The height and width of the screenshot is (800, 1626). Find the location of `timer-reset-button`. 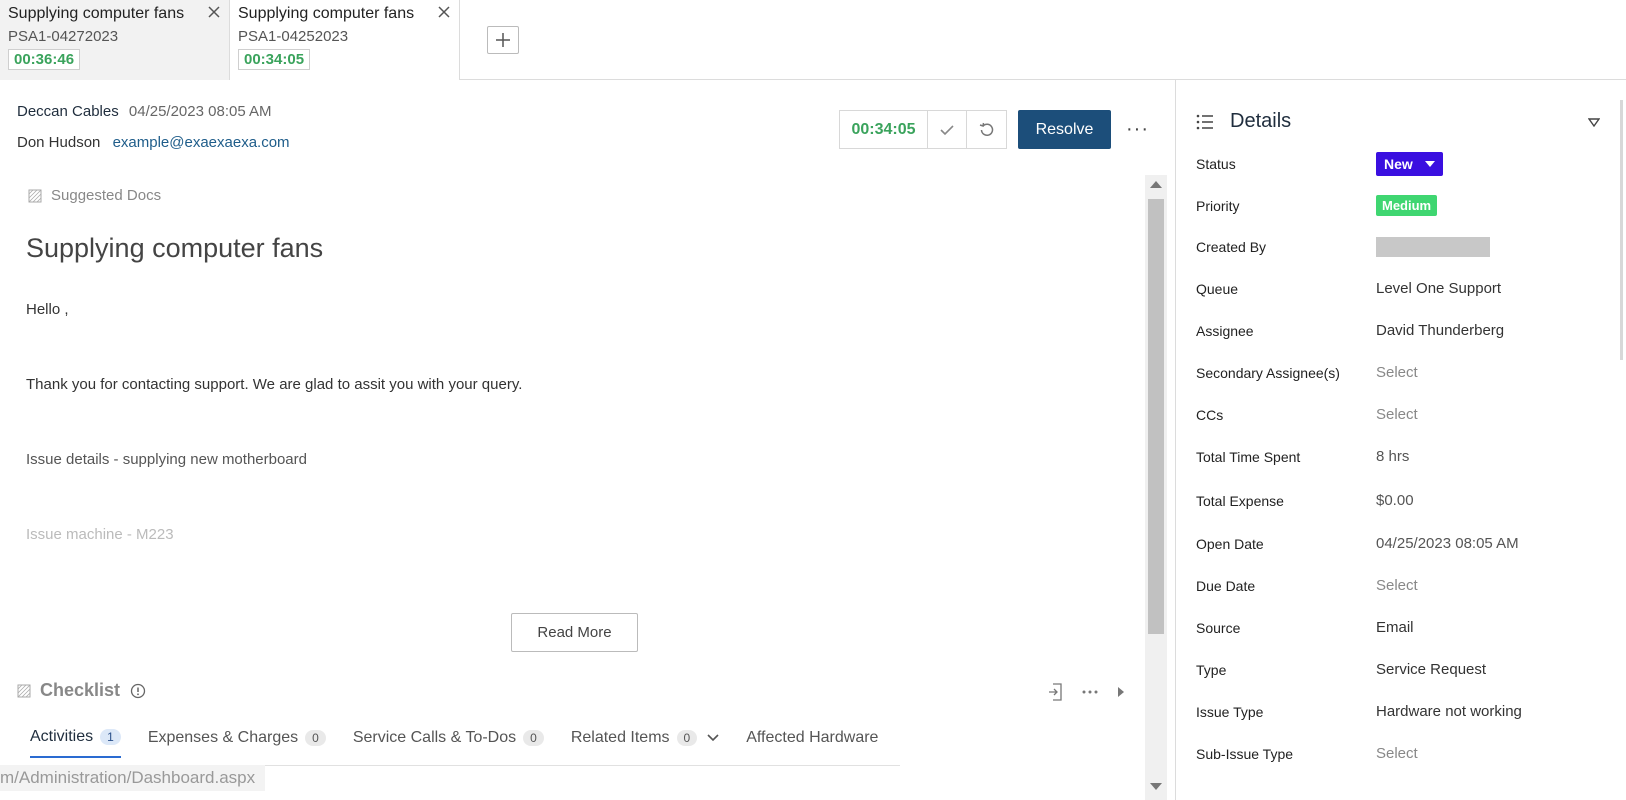

timer-reset-button is located at coordinates (986, 129).